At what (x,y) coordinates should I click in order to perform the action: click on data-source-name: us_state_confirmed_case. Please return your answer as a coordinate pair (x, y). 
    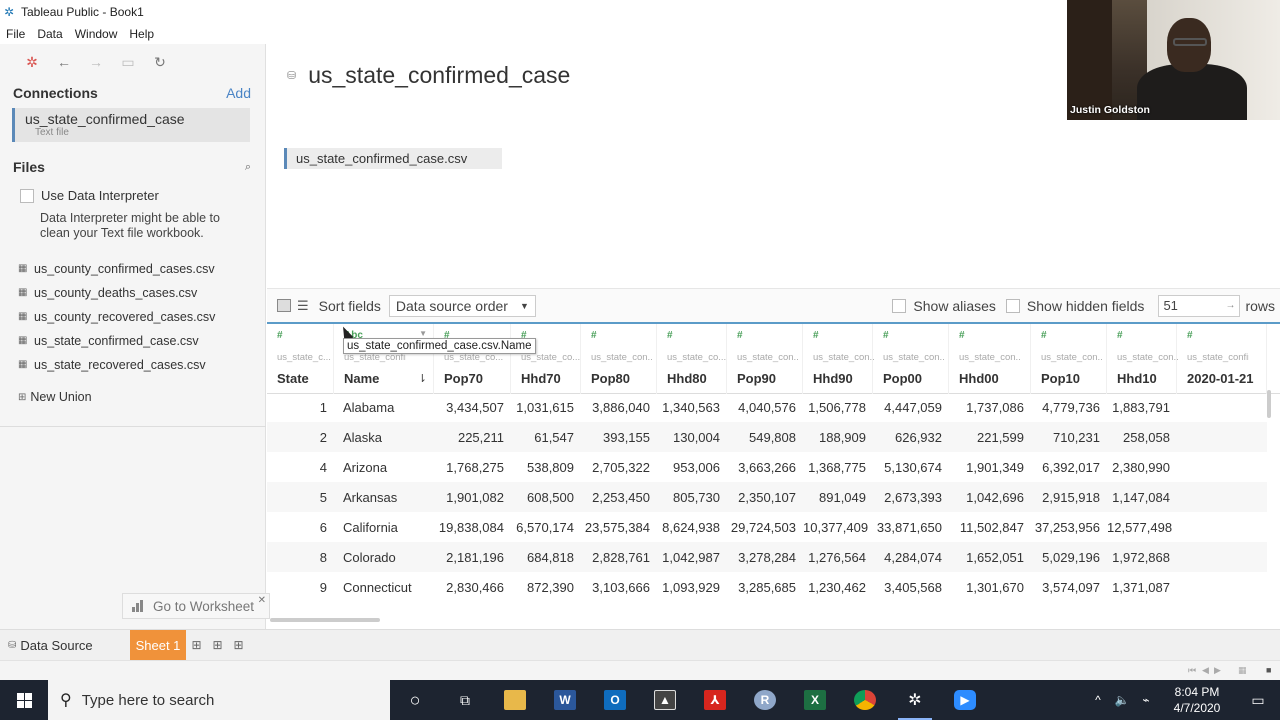
    Looking at the image, I should click on (439, 75).